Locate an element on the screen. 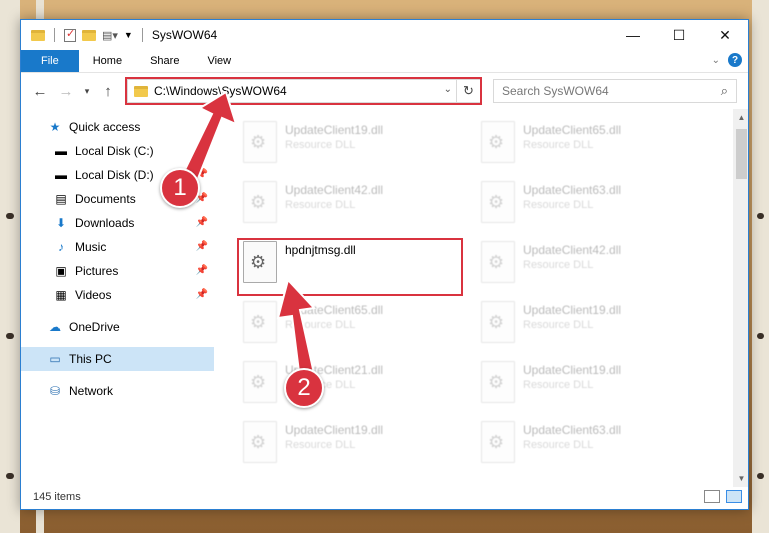 The width and height of the screenshot is (769, 533). step-2-badge: 2 is located at coordinates (304, 388).